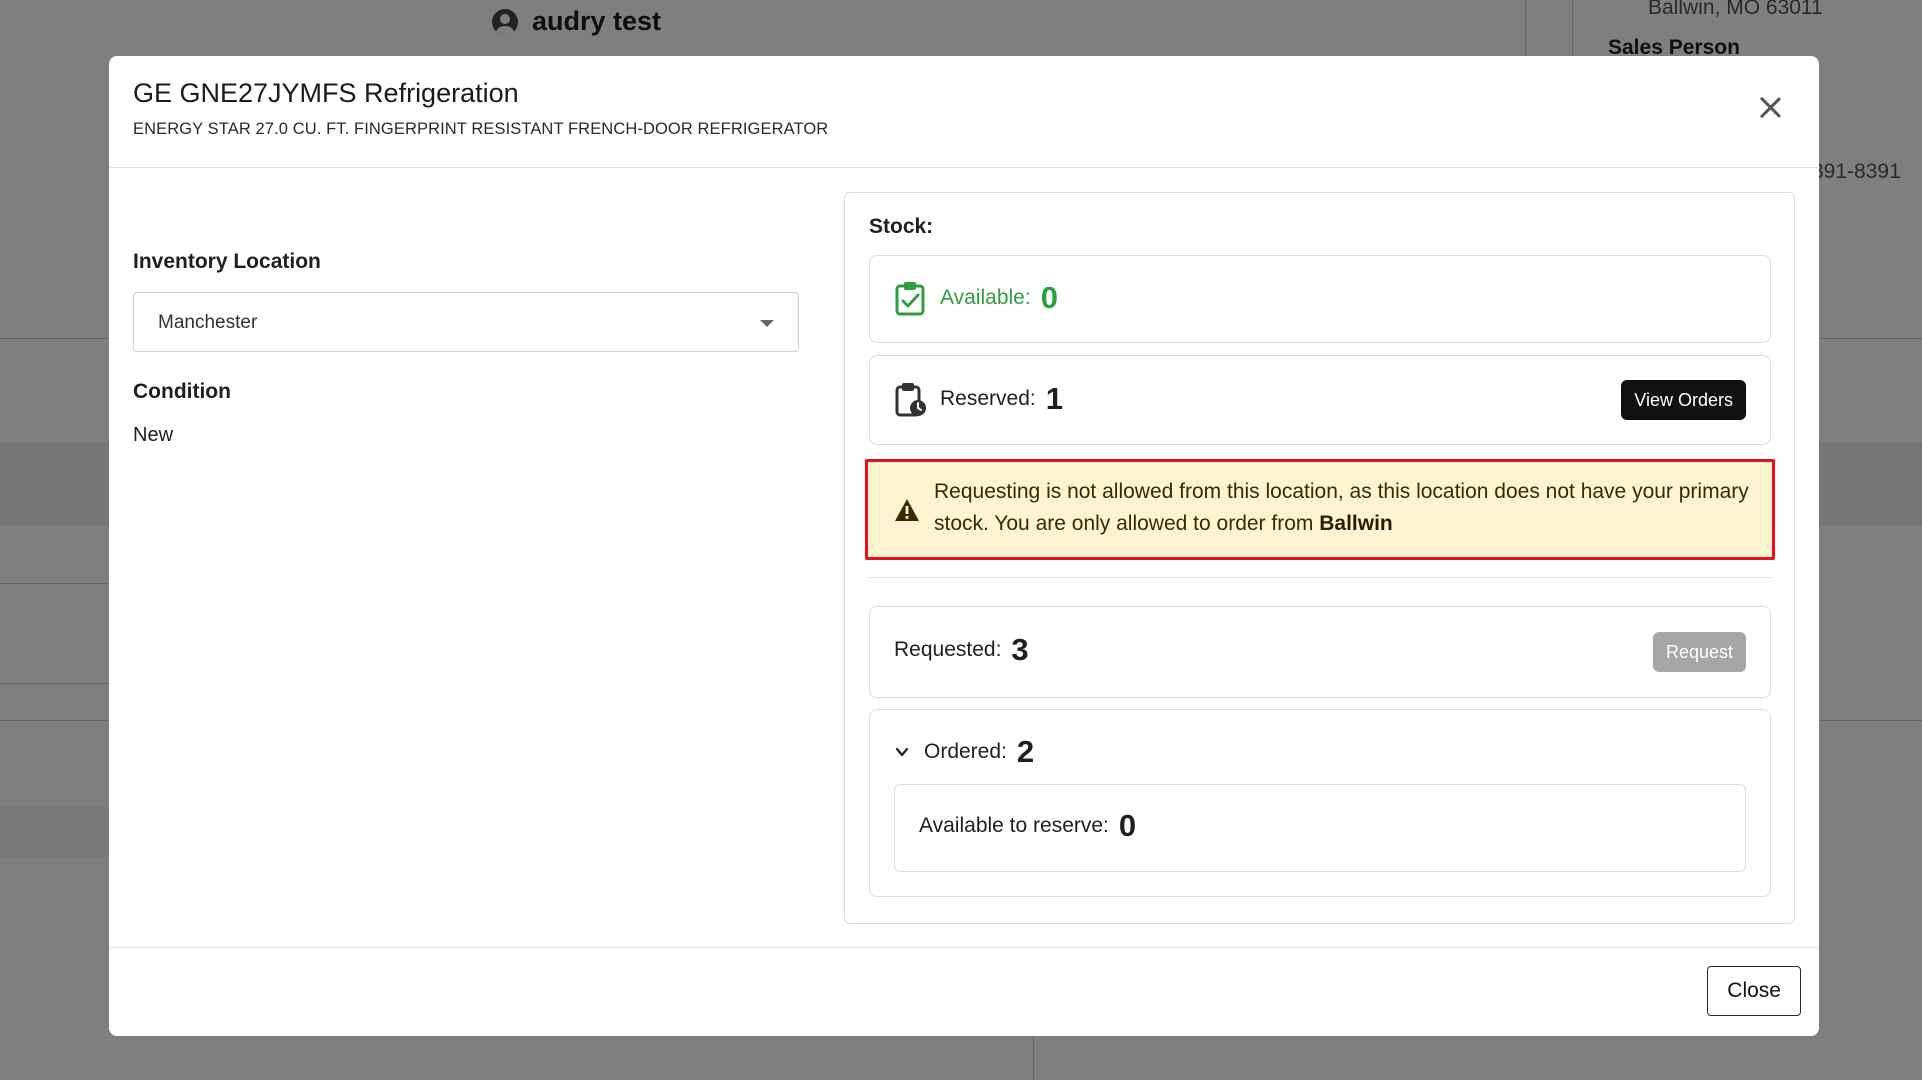 This screenshot has width=1922, height=1080. I want to click on view-orders-button: View Orders, so click(1683, 400).